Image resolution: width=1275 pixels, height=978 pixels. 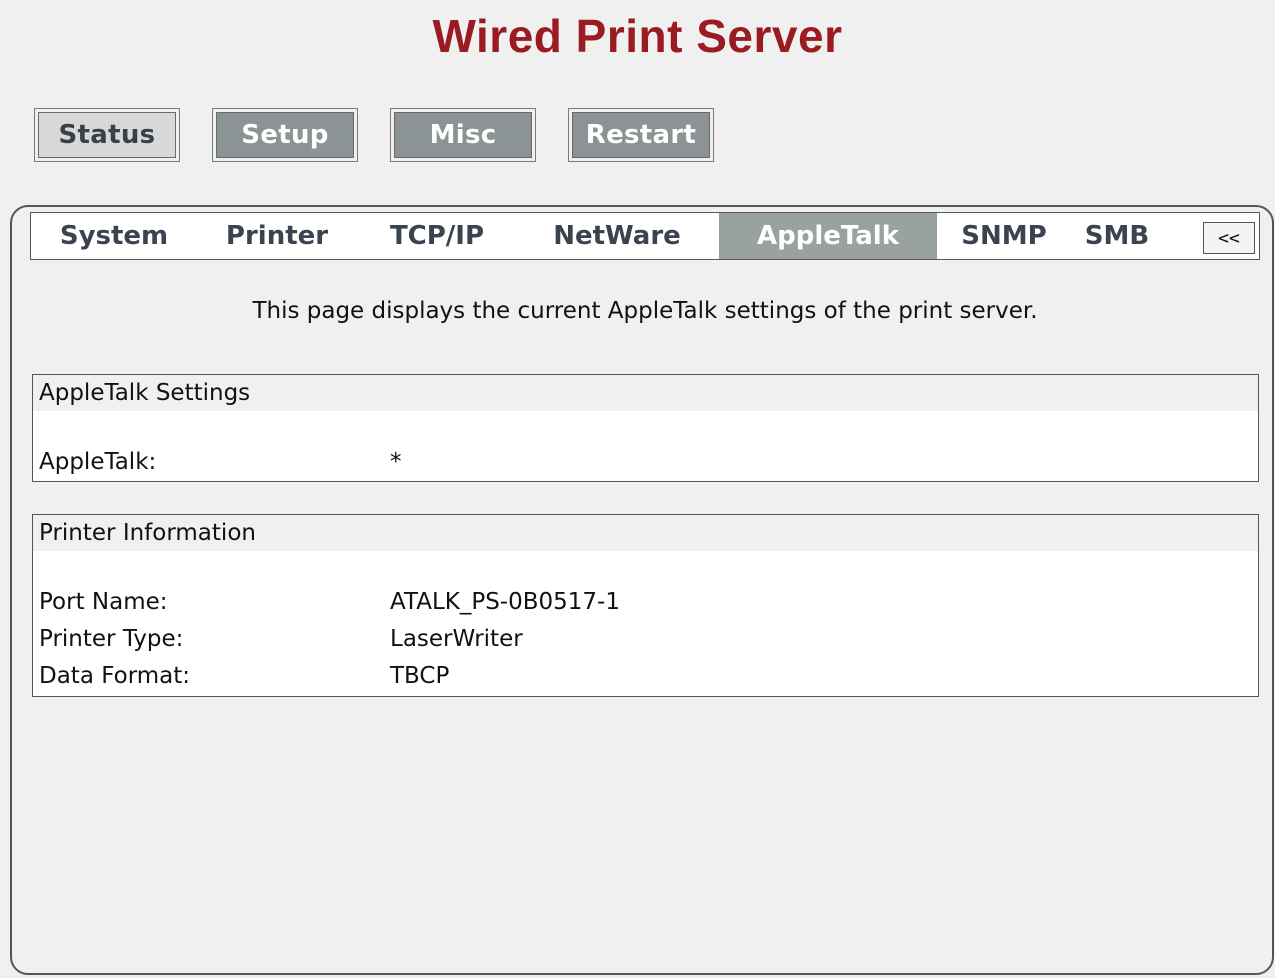 What do you see at coordinates (645, 676) in the screenshot?
I see `data-format-row: Data Format: TBCP` at bounding box center [645, 676].